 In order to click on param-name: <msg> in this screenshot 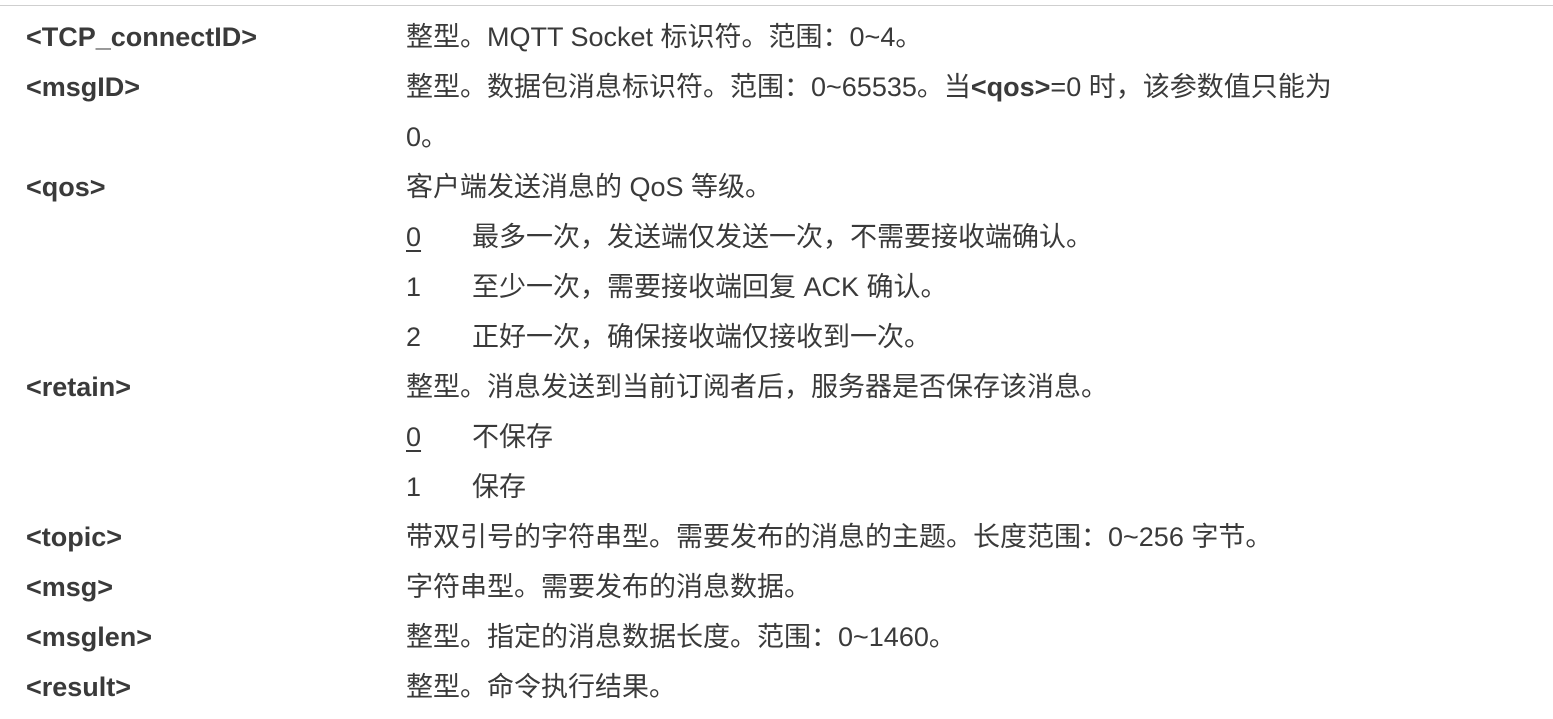, I will do `click(70, 587)`.